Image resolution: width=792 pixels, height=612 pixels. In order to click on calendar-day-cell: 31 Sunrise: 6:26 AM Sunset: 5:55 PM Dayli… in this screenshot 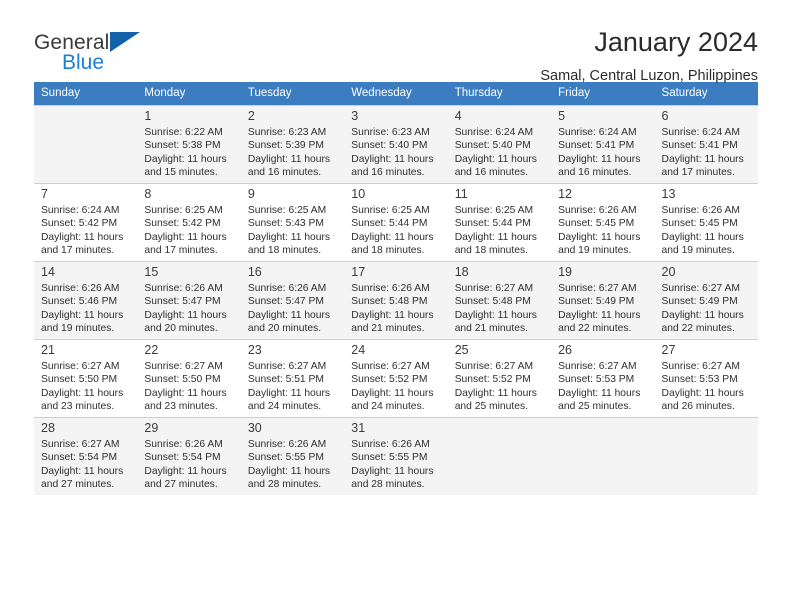, I will do `click(396, 456)`.